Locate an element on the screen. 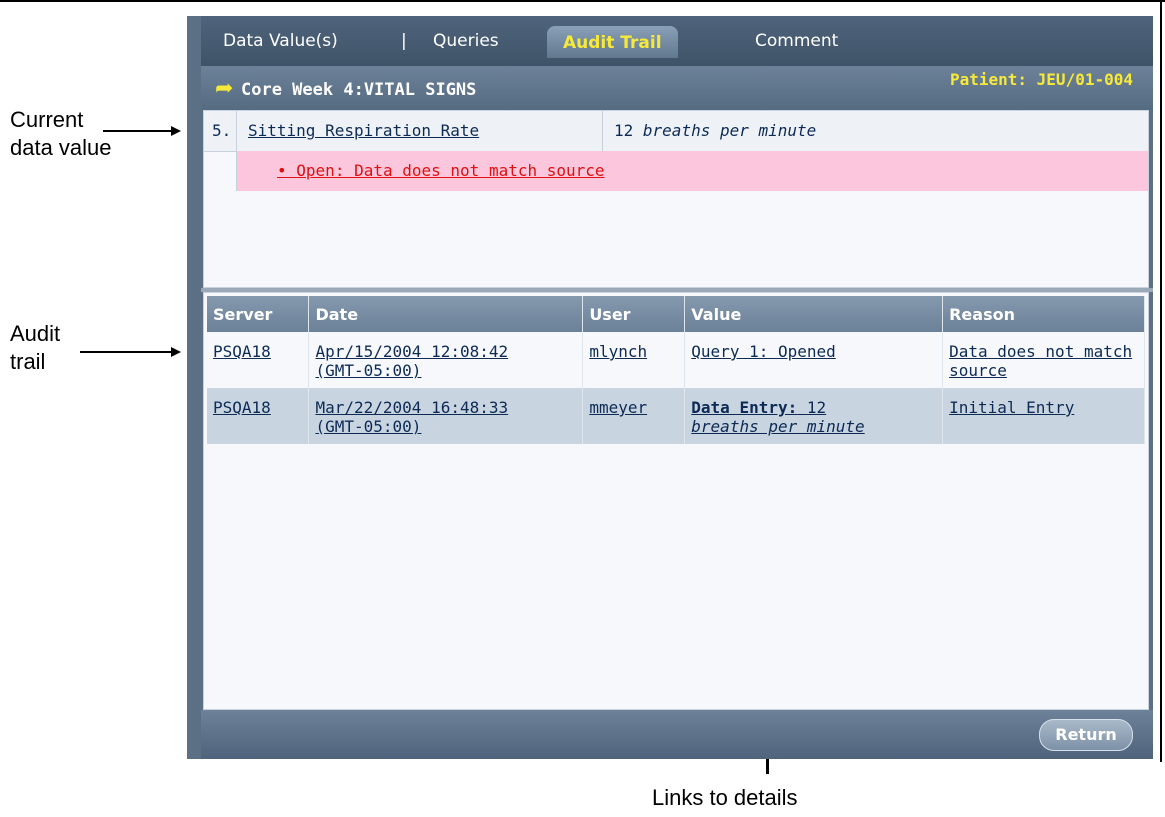  reason-link: Data does not match source is located at coordinates (1040, 361).